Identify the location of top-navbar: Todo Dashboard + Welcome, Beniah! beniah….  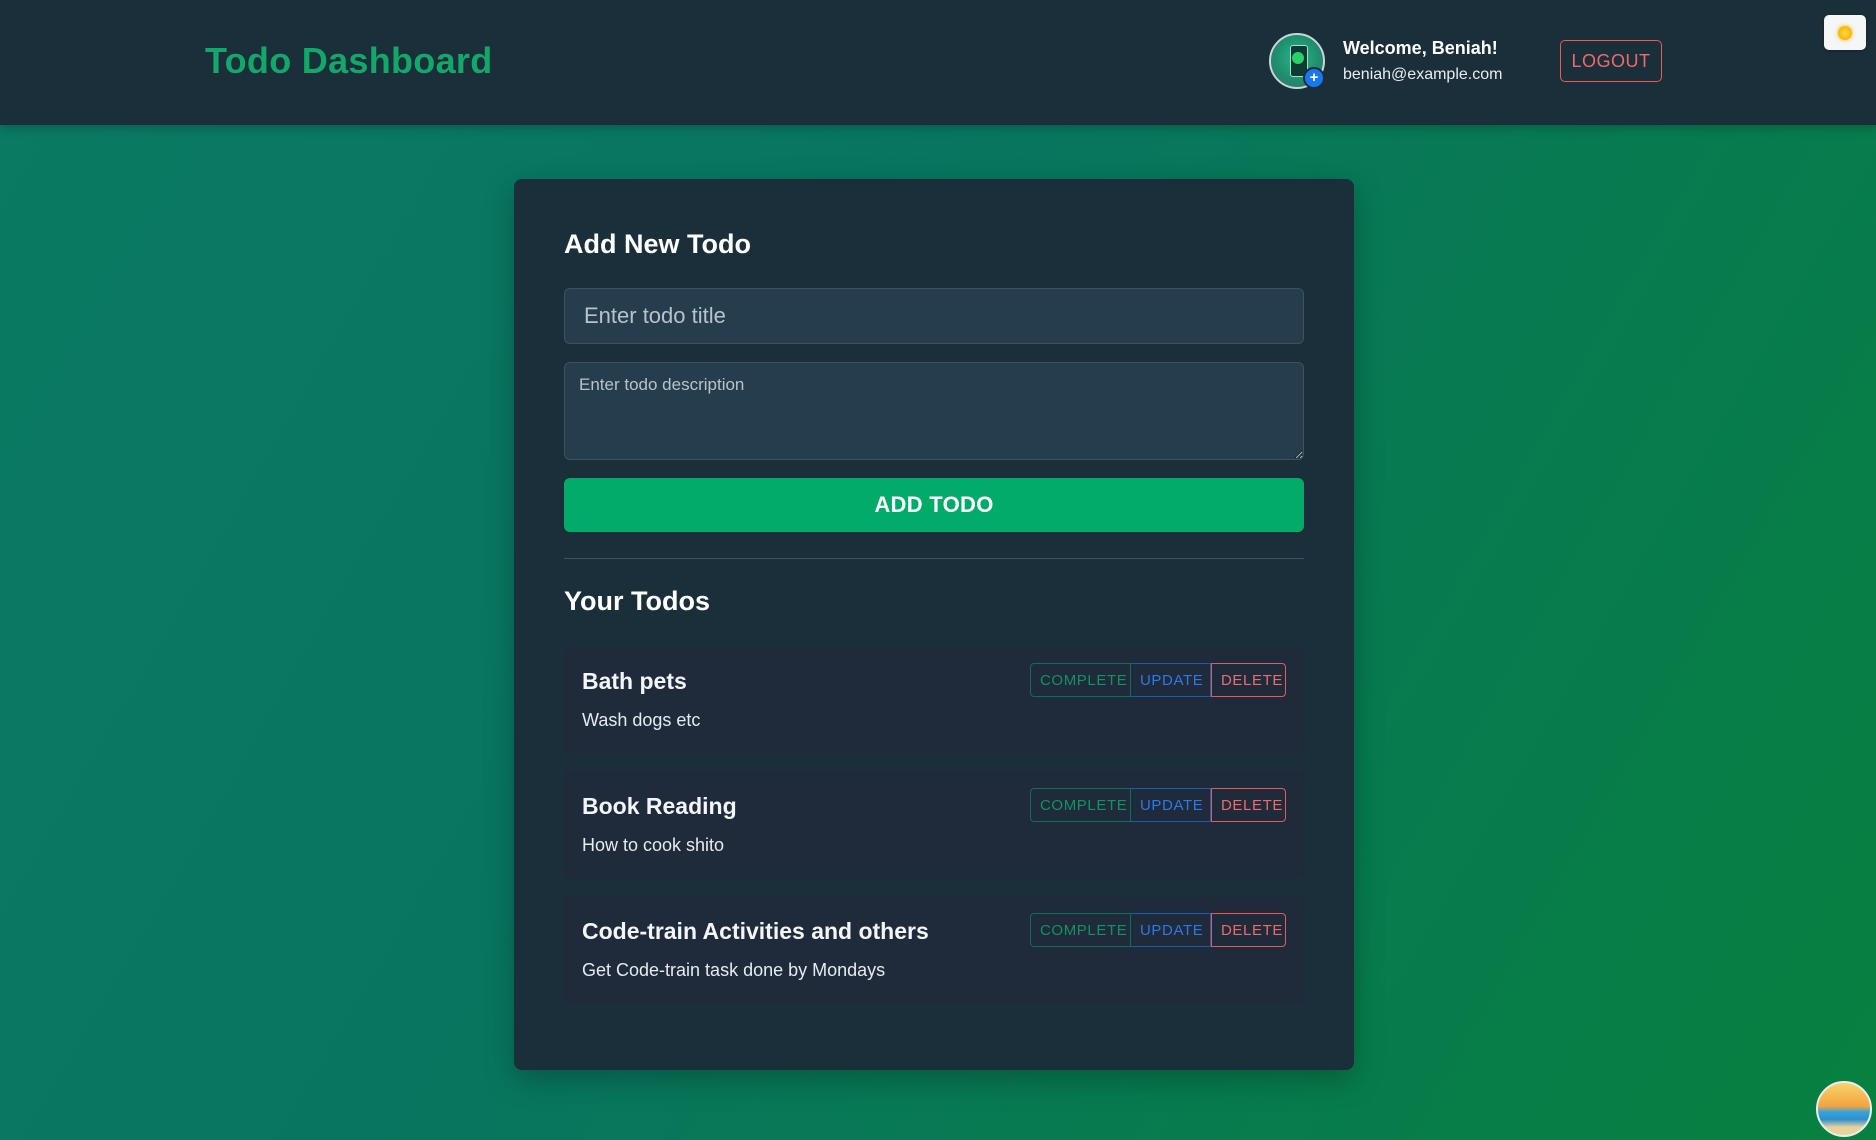
(938, 62).